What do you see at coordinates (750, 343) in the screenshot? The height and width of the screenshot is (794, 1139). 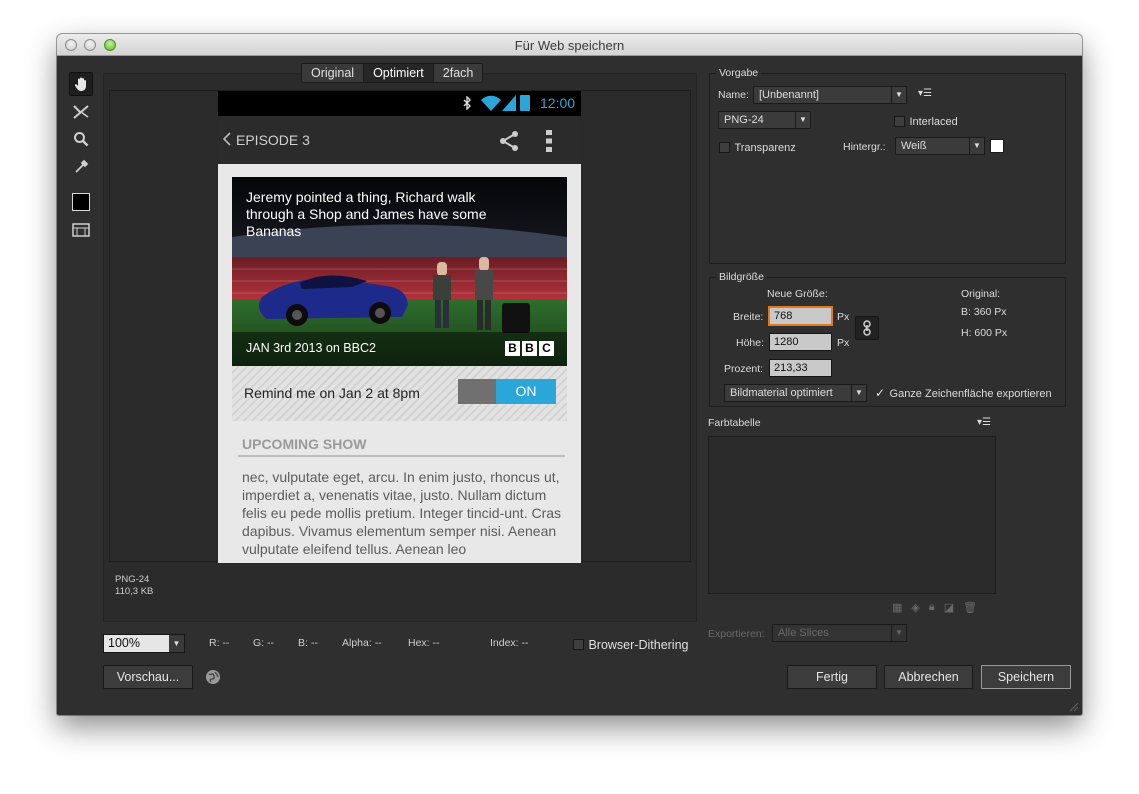 I see `height-label: Höhe:` at bounding box center [750, 343].